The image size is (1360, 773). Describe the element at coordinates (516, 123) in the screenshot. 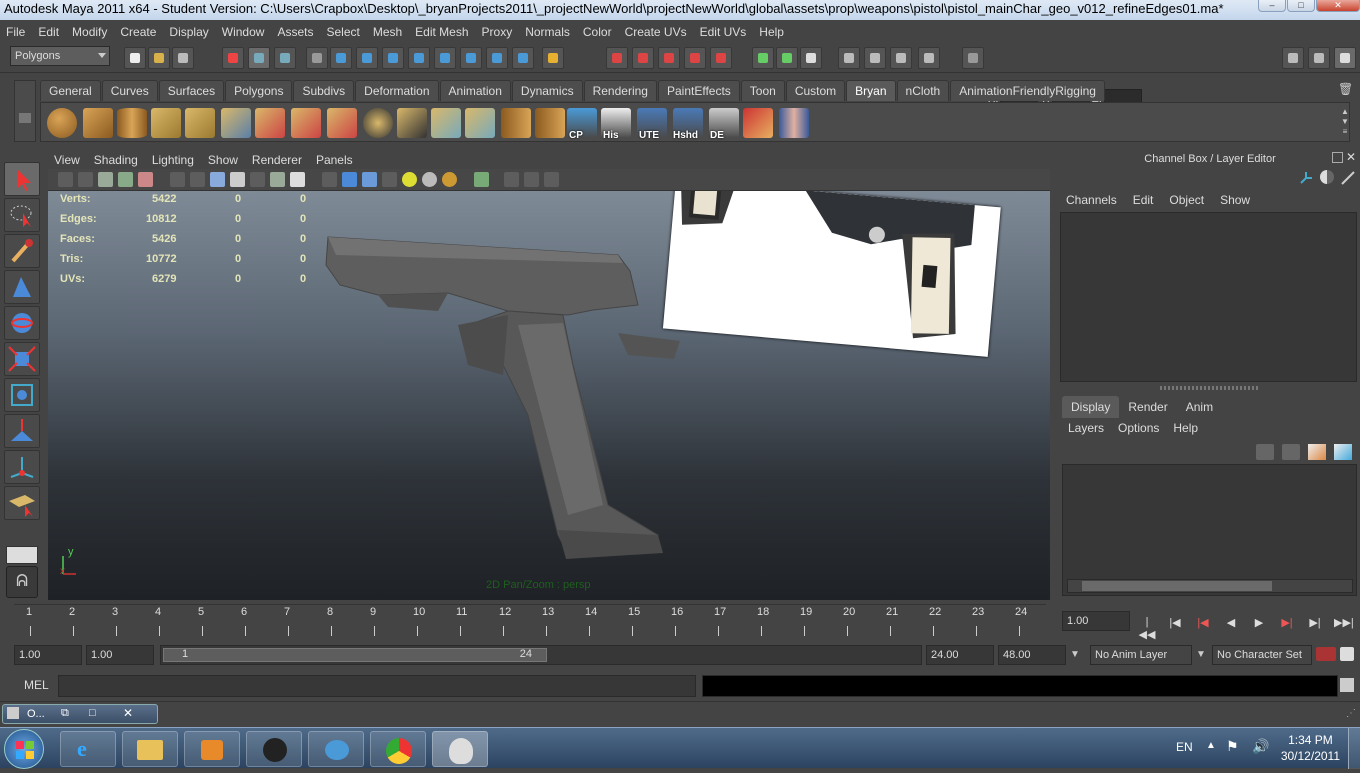

I see `poly-tool-10-icon` at that location.